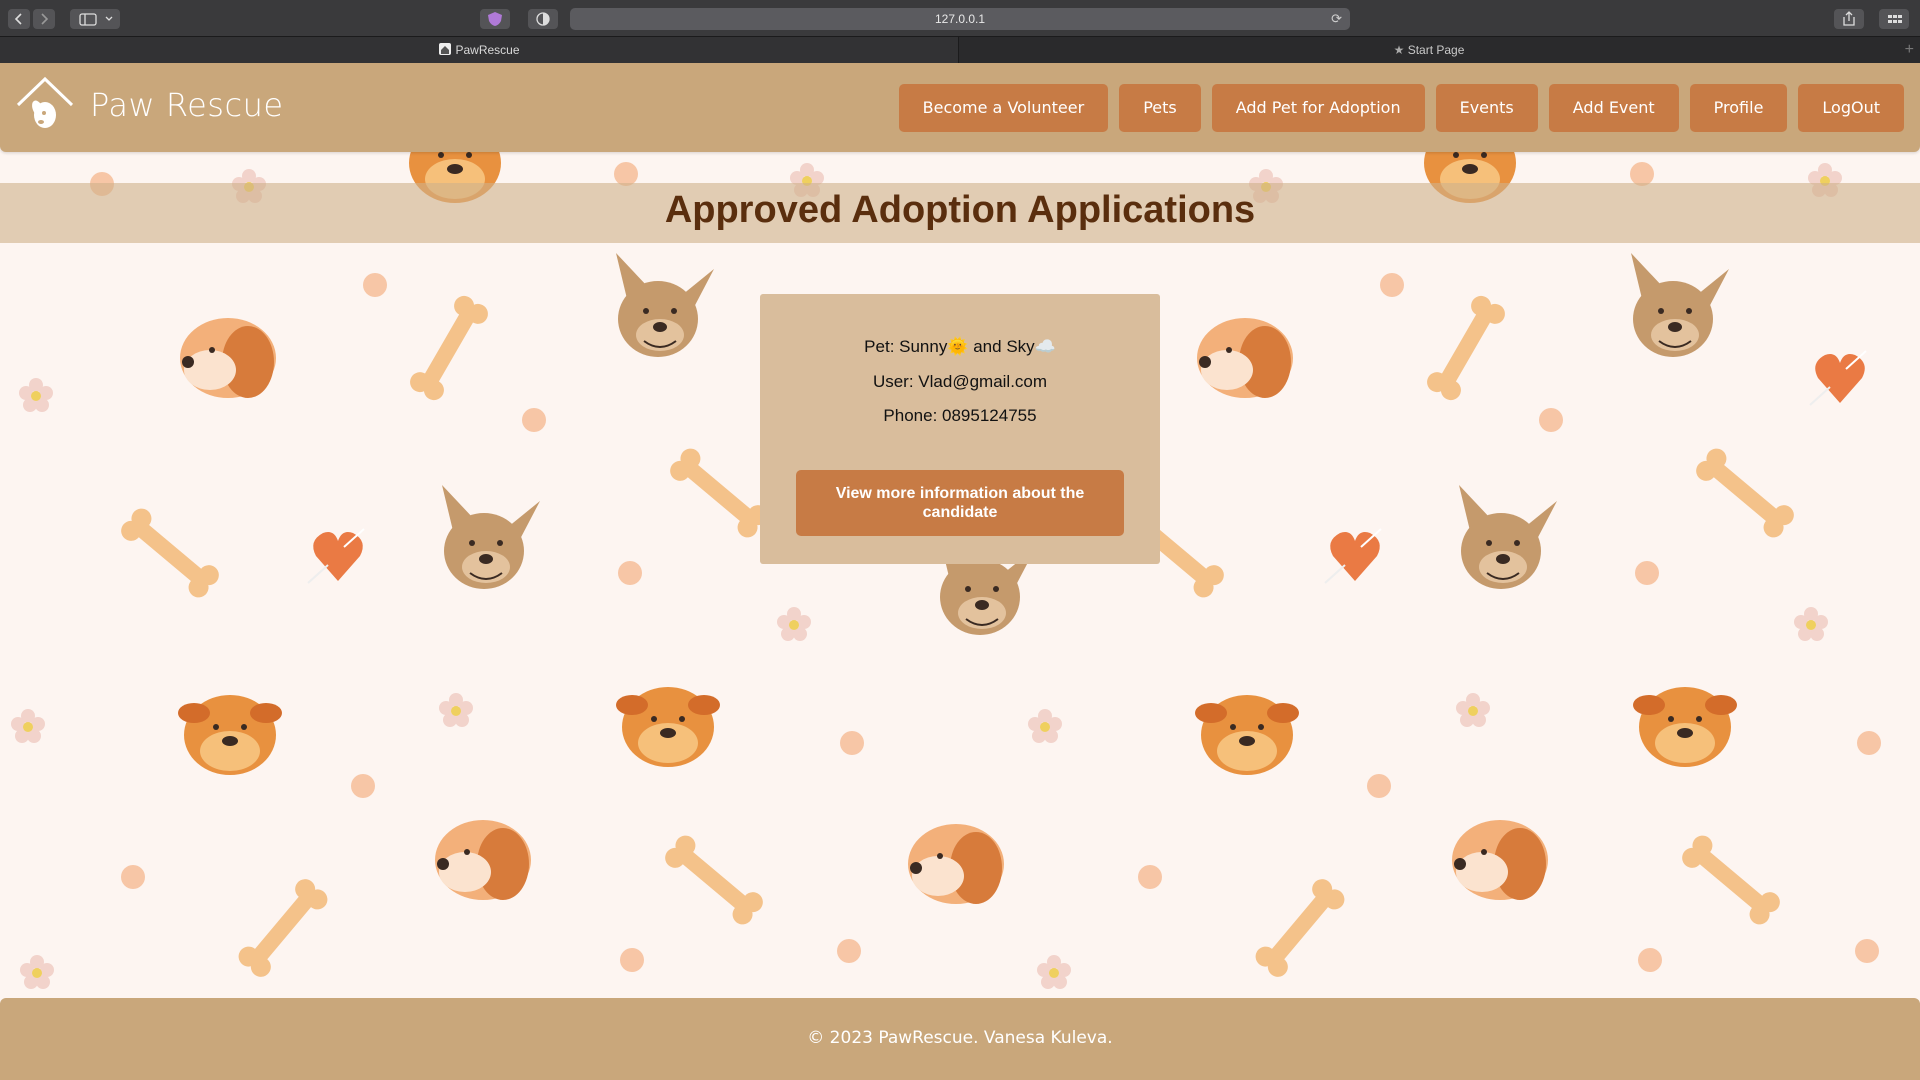  What do you see at coordinates (1738, 108) in the screenshot?
I see `nav-profile-button: Profile` at bounding box center [1738, 108].